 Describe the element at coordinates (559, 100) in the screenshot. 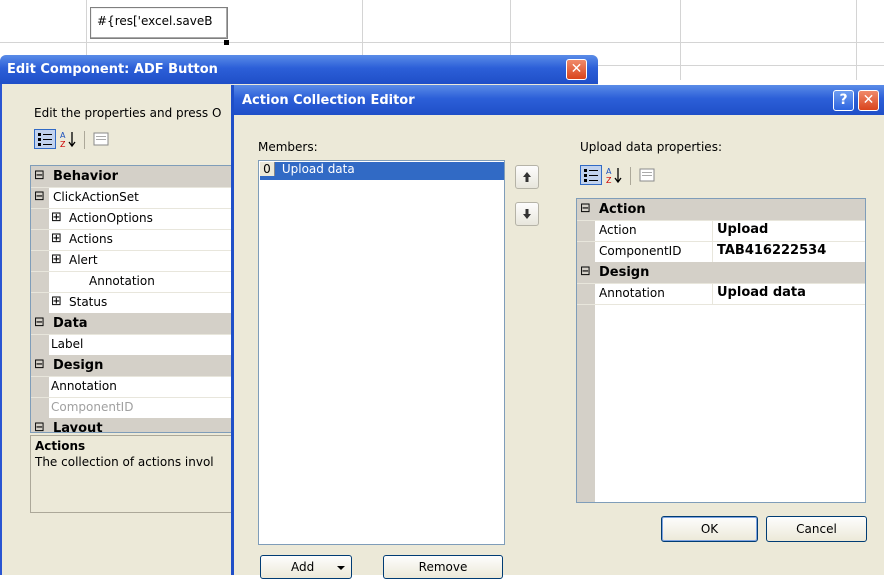

I see `ace-titlebar: Action Collection Editor` at that location.